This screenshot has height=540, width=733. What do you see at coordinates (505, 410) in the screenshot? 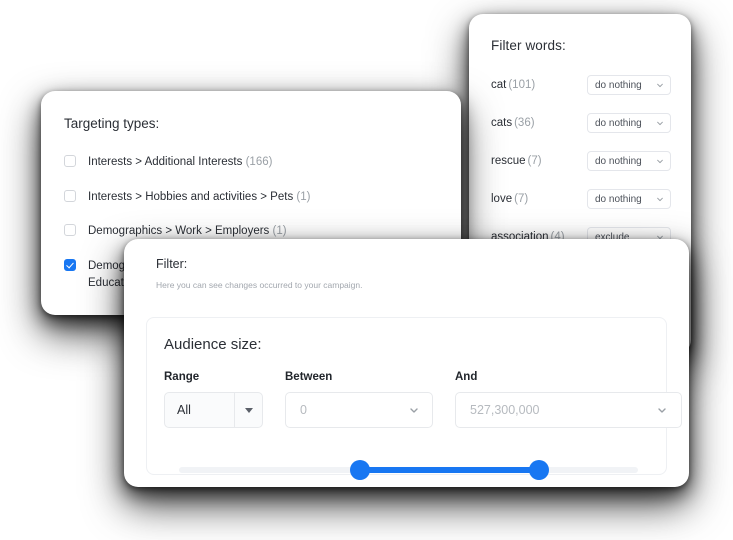
I see `and-value: 527,300,000` at bounding box center [505, 410].